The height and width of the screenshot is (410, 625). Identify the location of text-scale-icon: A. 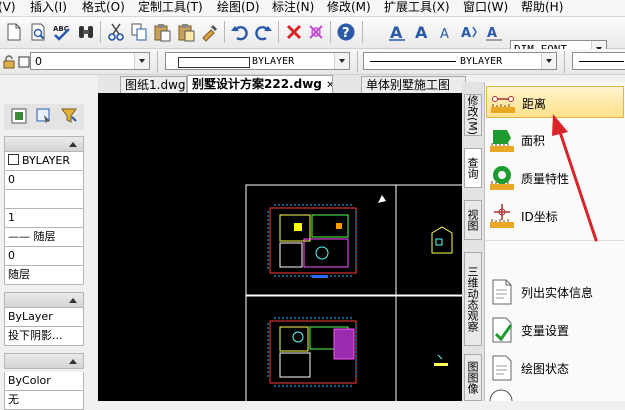
(494, 32).